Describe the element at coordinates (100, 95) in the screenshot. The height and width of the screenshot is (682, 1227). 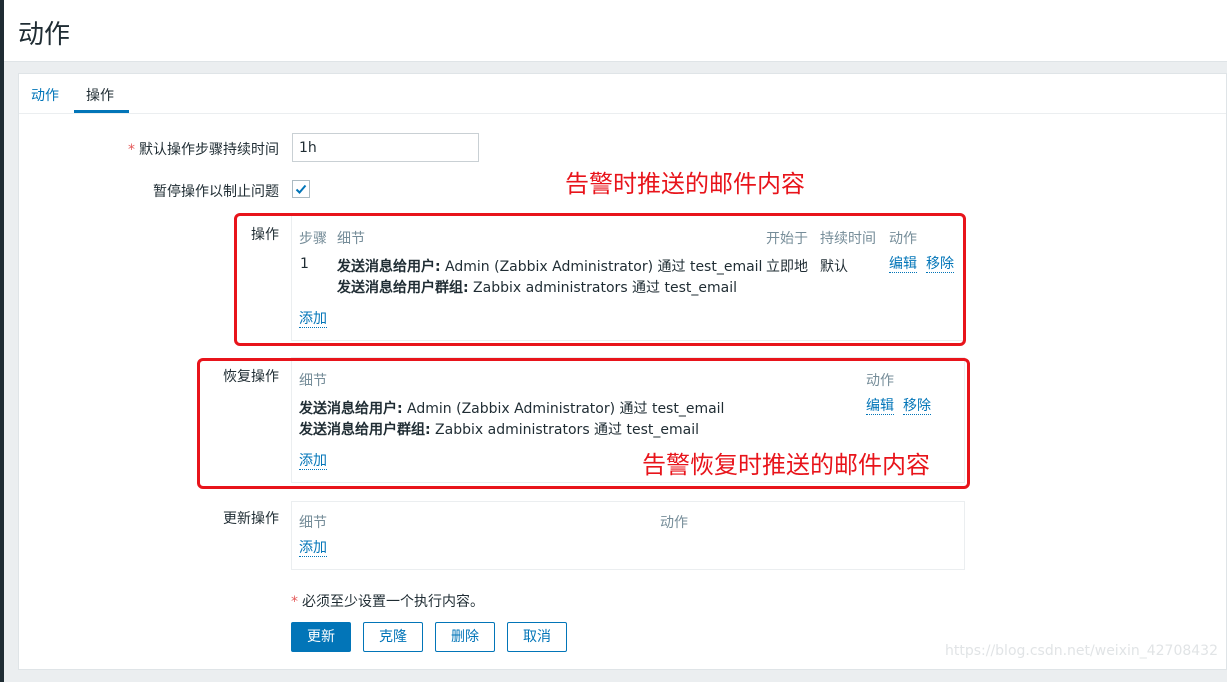
I see `tab-operations: 操作` at that location.